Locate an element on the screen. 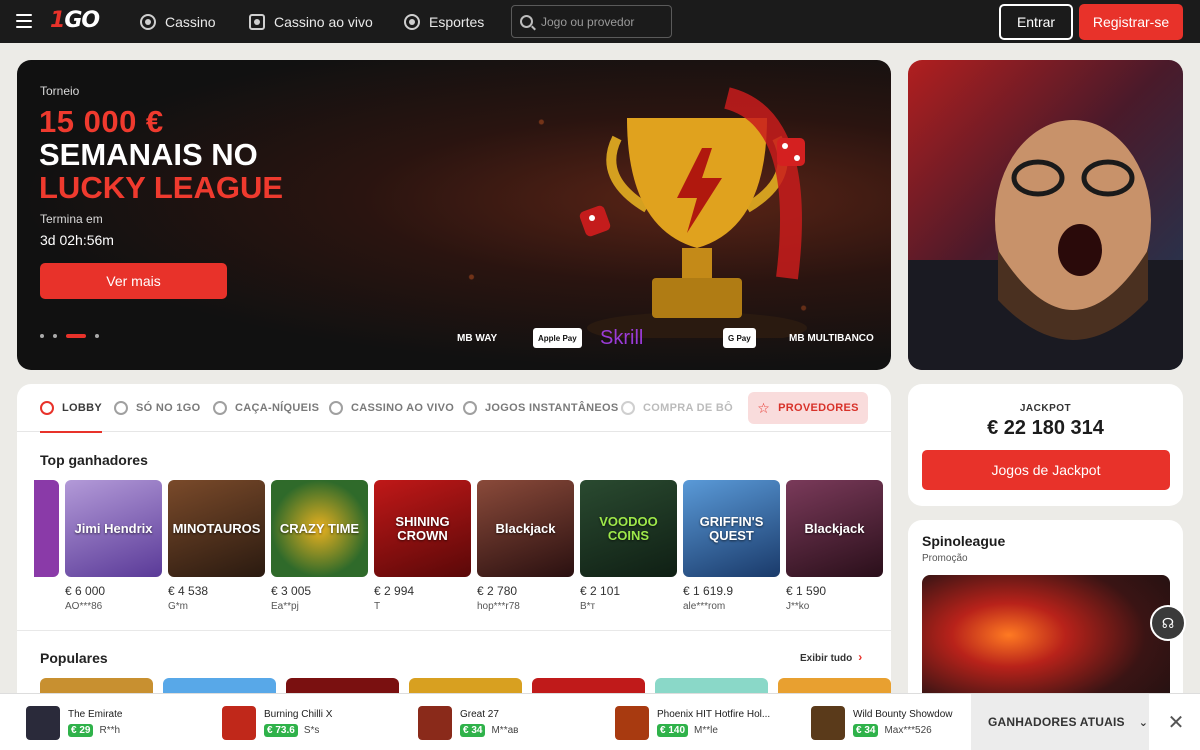 This screenshot has height=750, width=1200. winner-user: ale***rom is located at coordinates (704, 606).